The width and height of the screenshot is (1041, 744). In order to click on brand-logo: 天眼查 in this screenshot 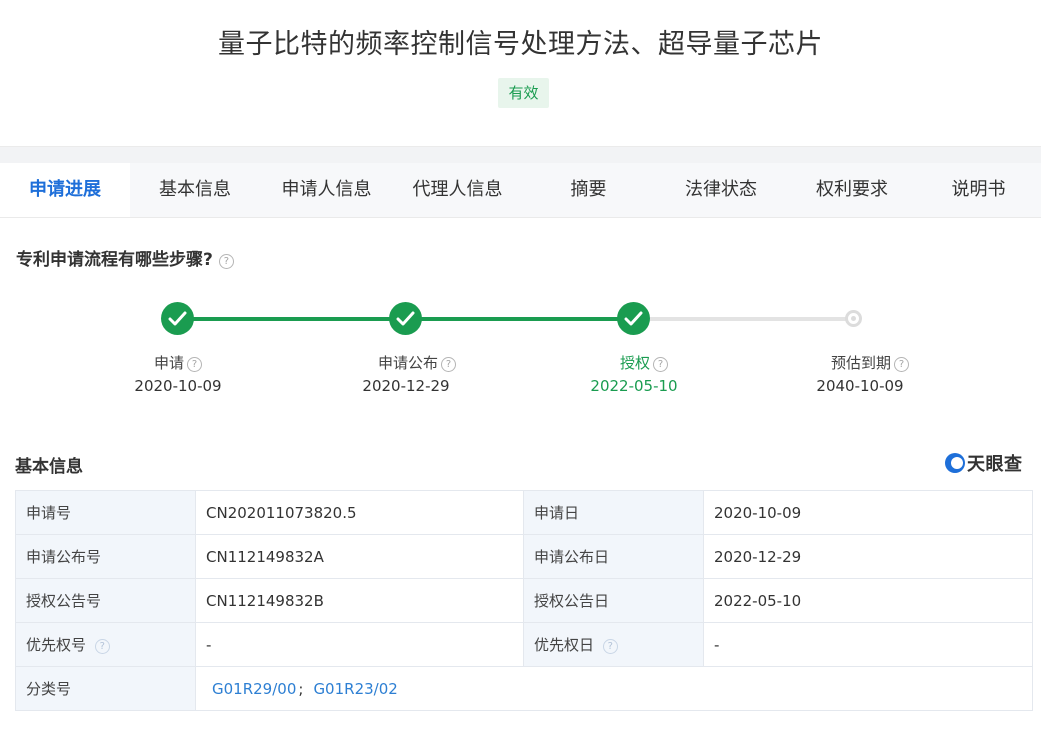, I will do `click(984, 463)`.